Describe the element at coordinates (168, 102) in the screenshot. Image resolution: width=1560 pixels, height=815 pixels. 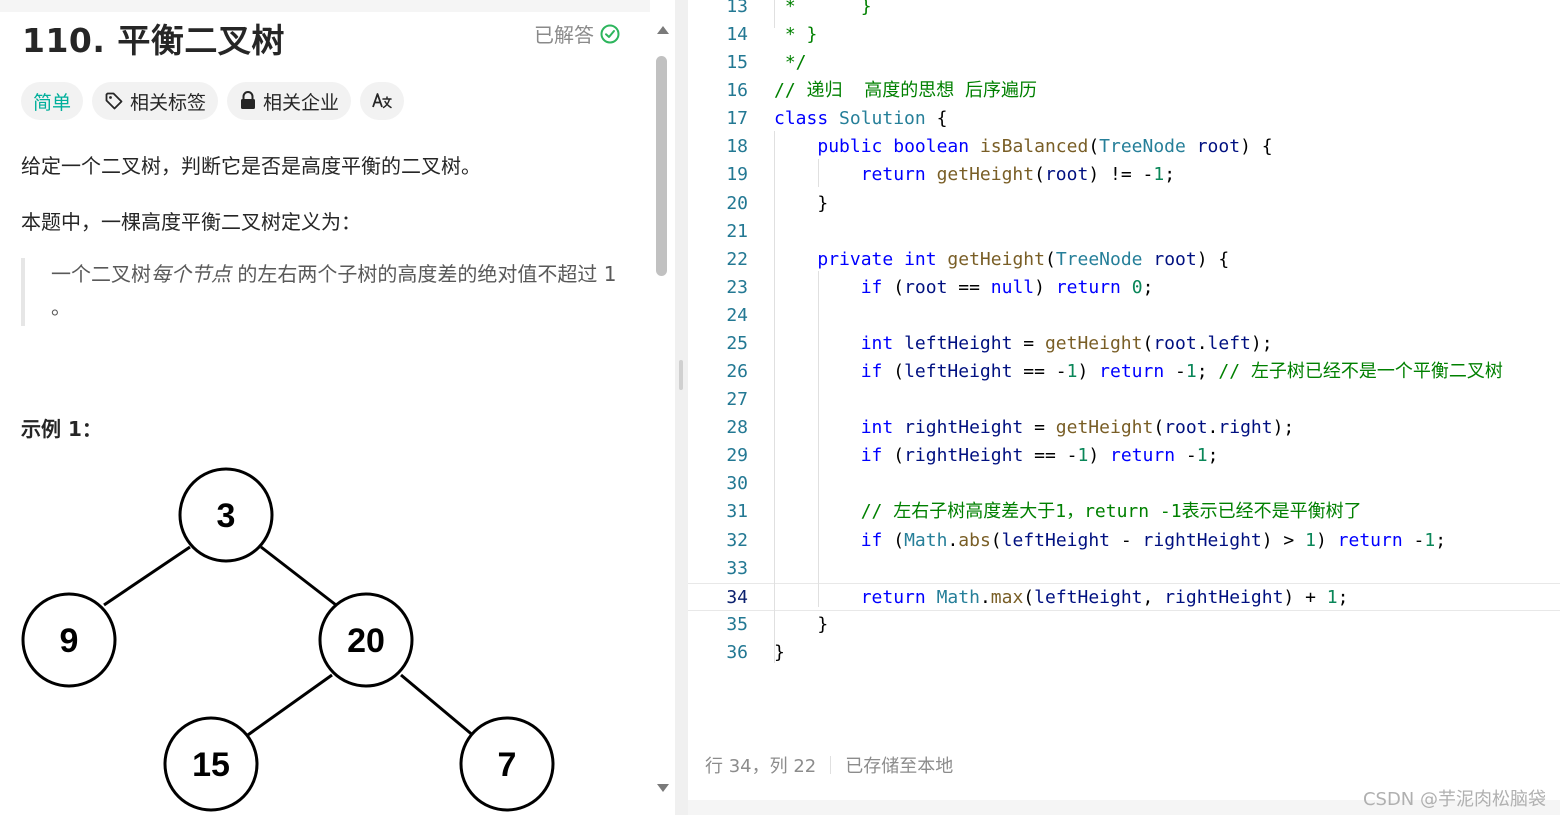
I see `related-tags-label: 相关标签` at that location.